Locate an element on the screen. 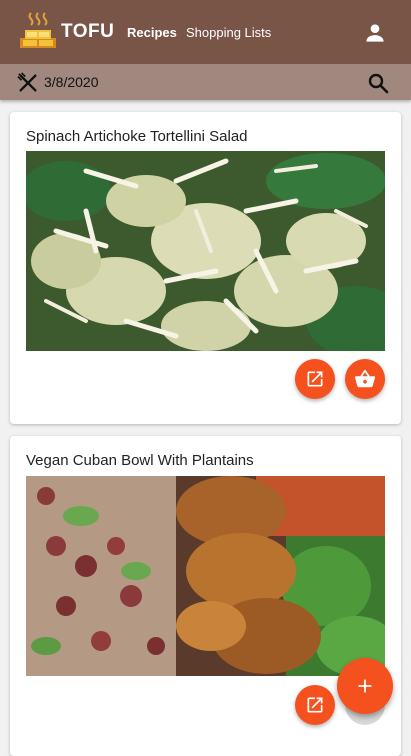  tofu-logo-icon is located at coordinates (38, 31).